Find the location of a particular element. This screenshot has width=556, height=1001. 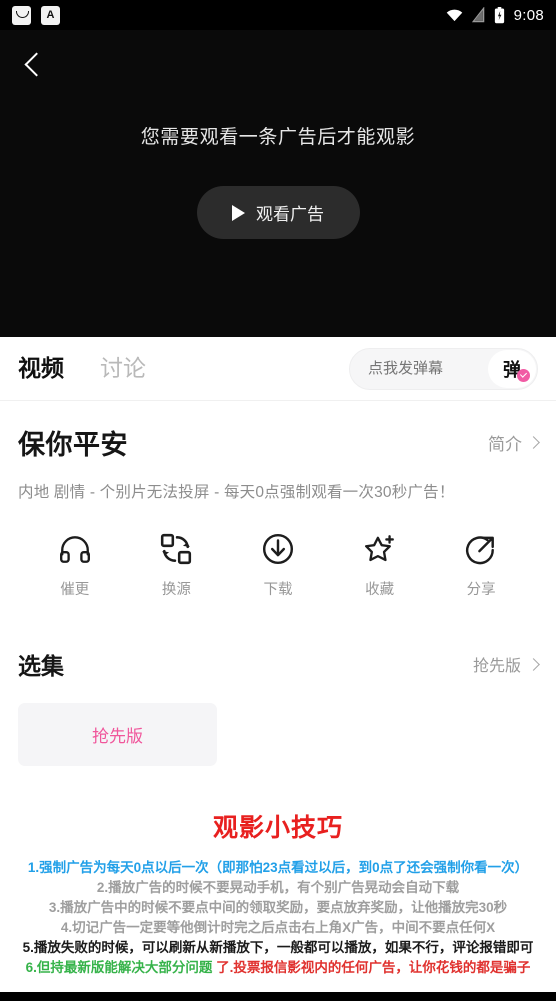

movie-subtitle: 内地 剧情 - 个别片无法投屏 - 每天0点强制观看一次30秒广告！ is located at coordinates (236, 492).